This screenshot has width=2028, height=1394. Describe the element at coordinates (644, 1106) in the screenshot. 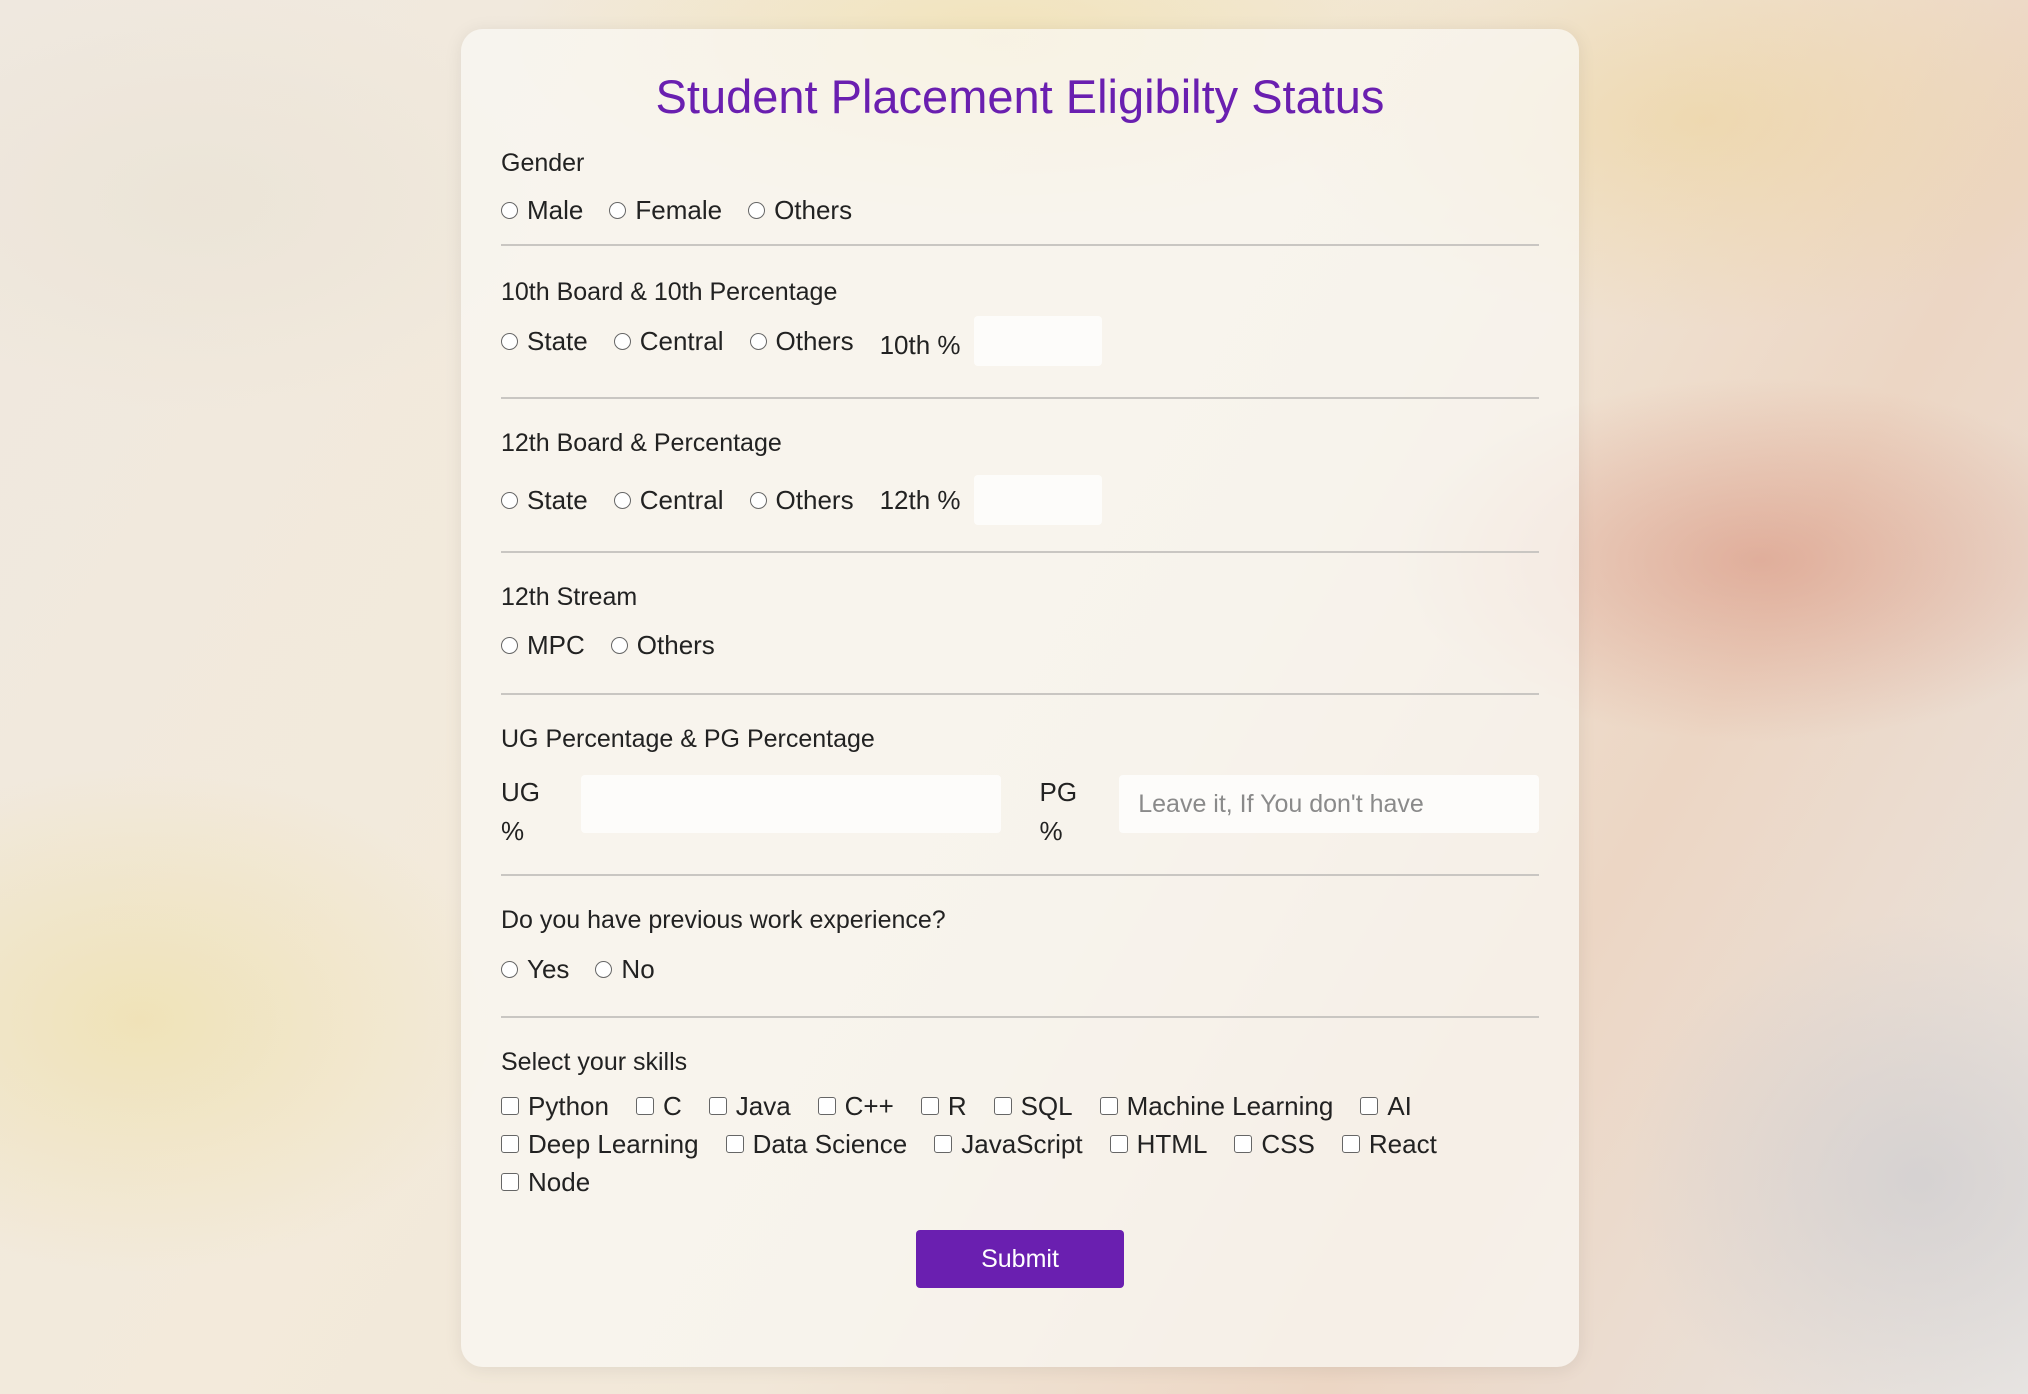

I see `skill-c-checkbox` at that location.